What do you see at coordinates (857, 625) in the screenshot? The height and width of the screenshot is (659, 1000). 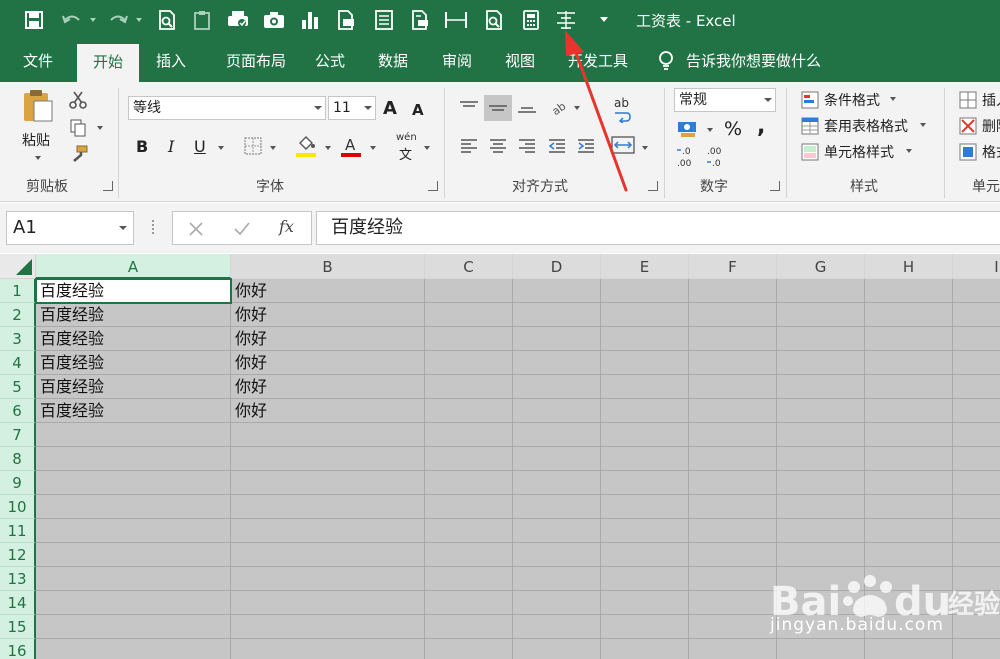 I see `watermark-url: jingyan.baidu.com` at bounding box center [857, 625].